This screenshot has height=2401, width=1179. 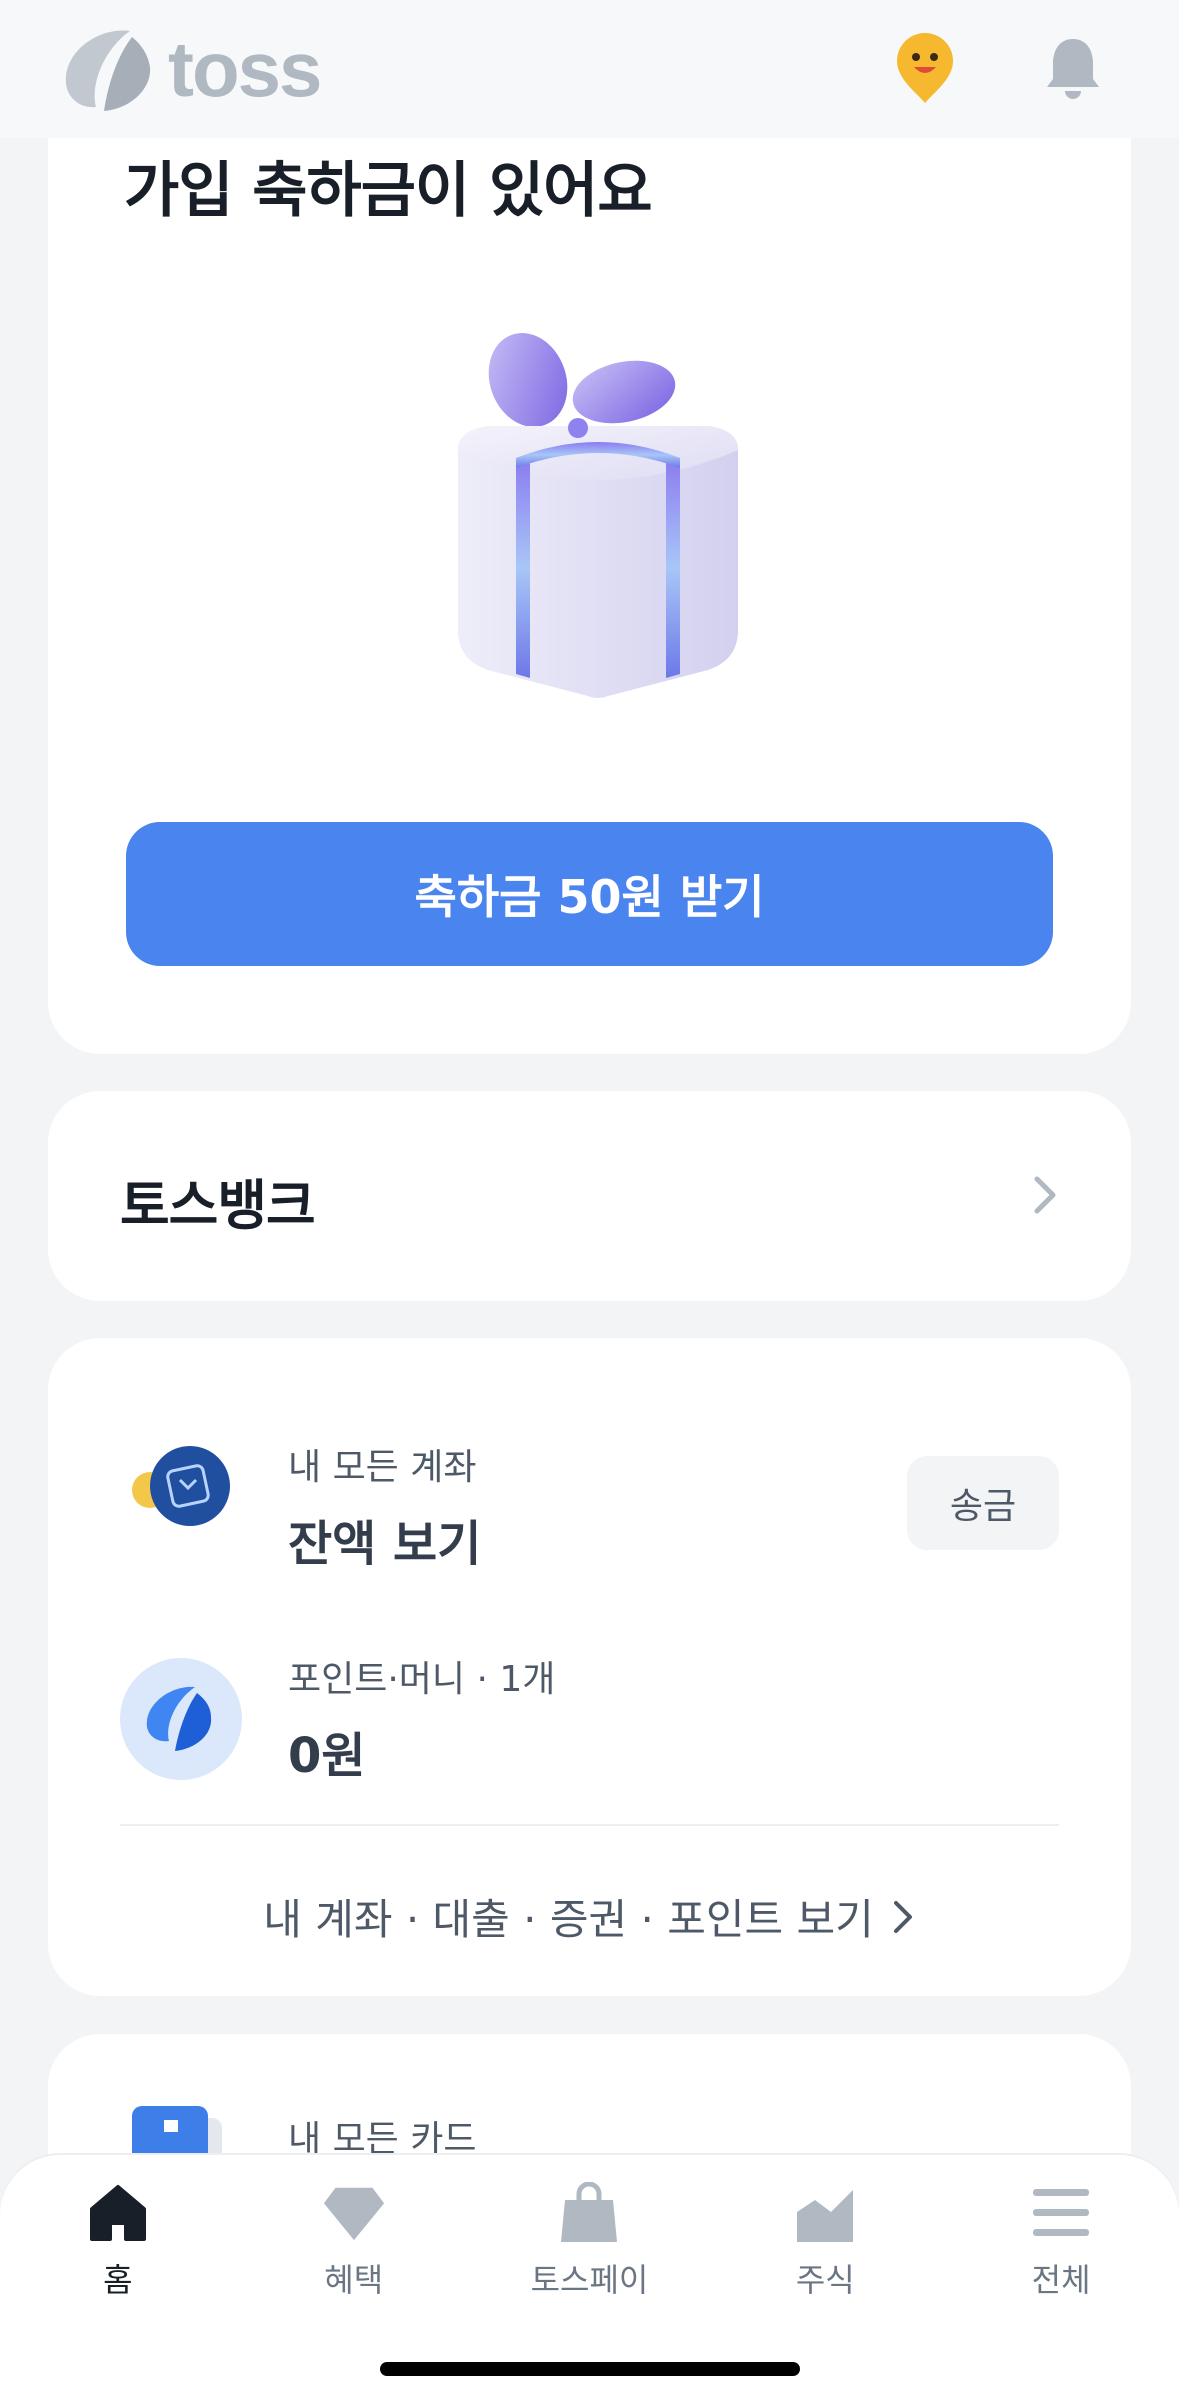 What do you see at coordinates (108, 70) in the screenshot?
I see `toss-logo-icon` at bounding box center [108, 70].